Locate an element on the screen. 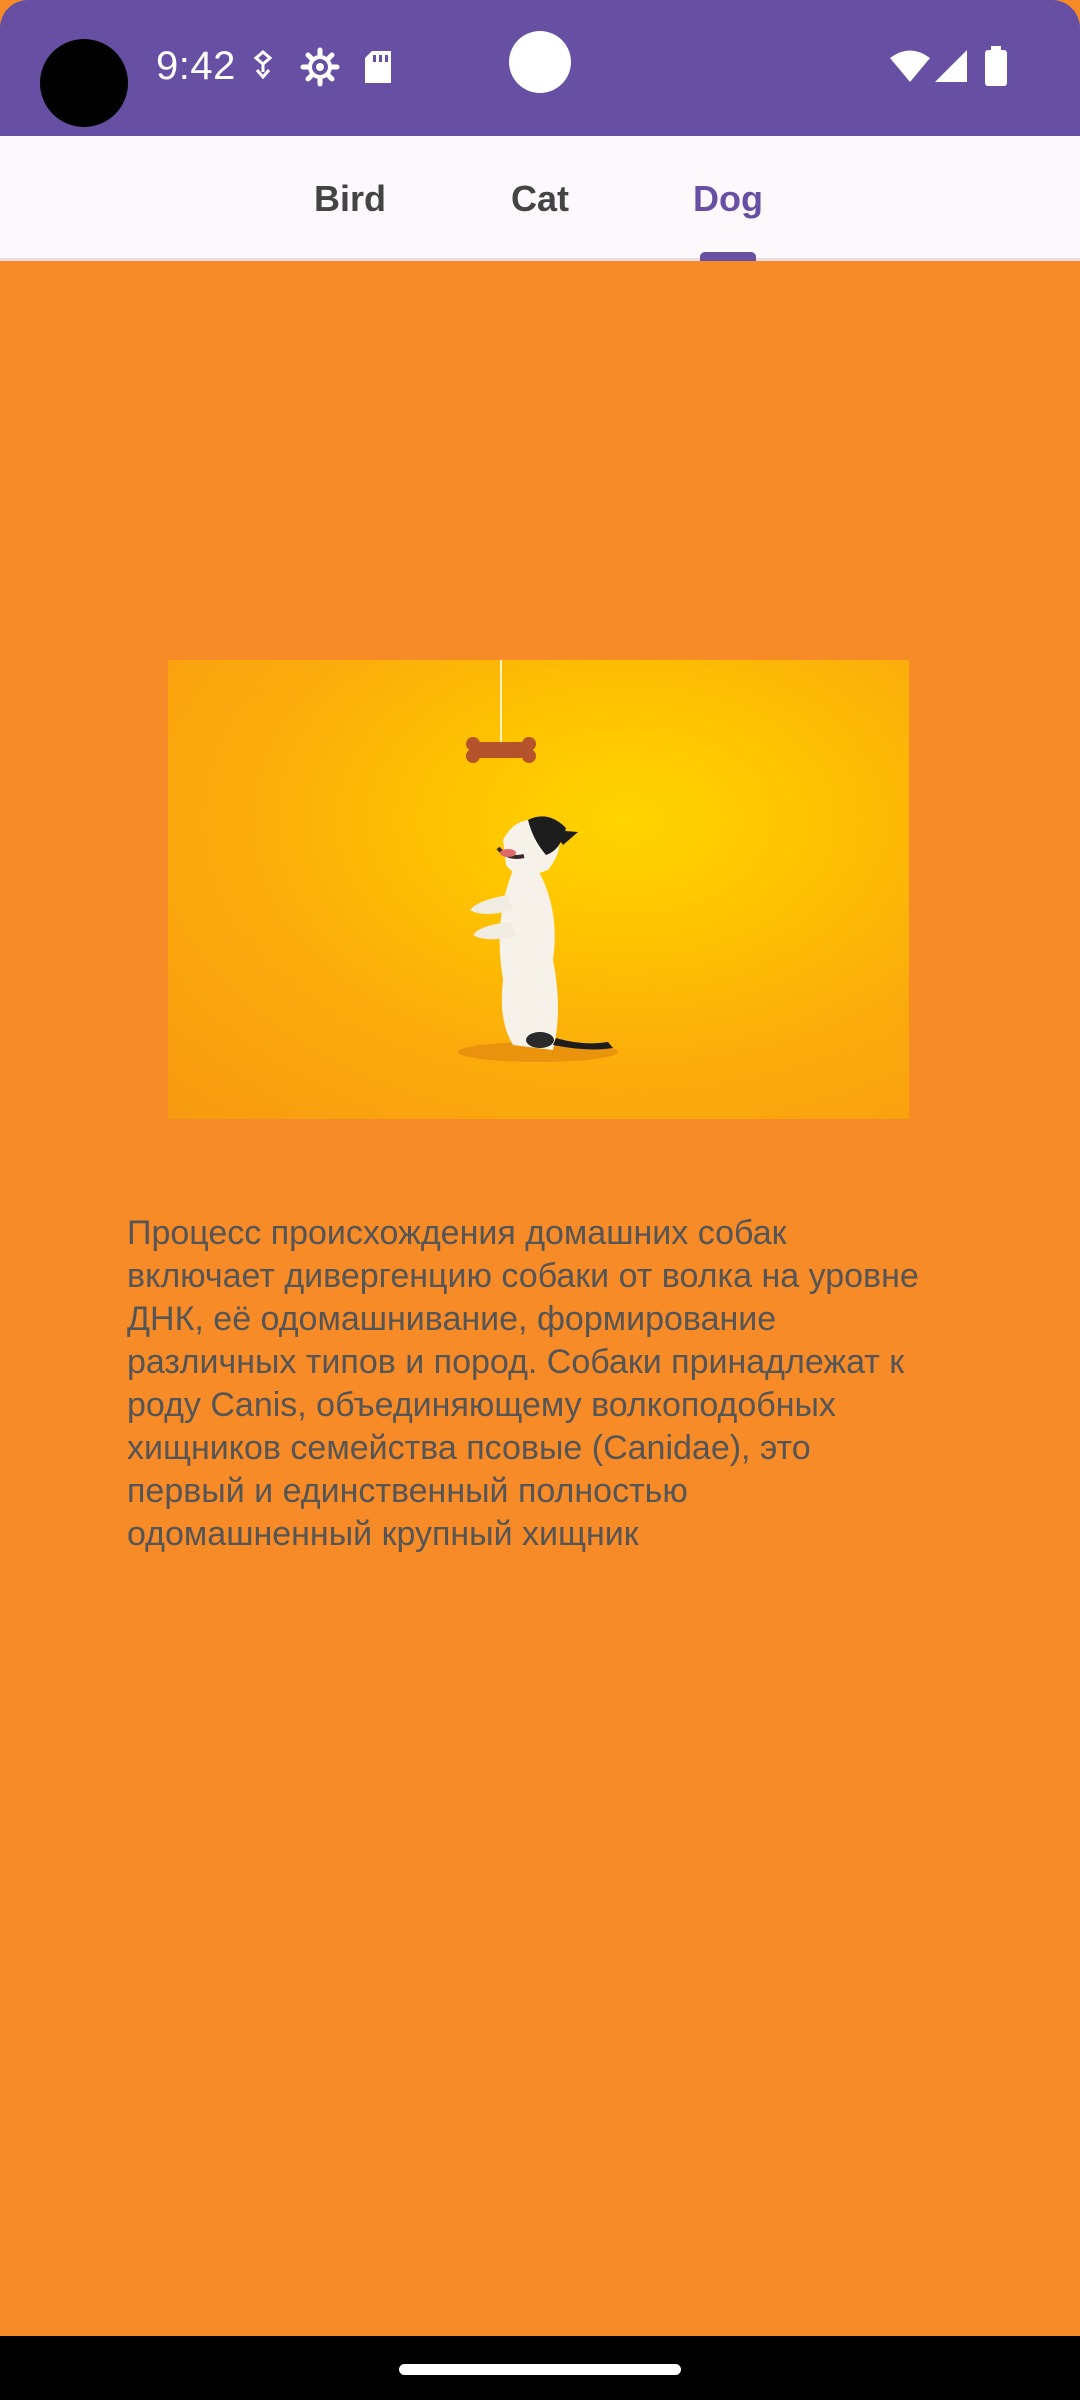  cell-signal-icon is located at coordinates (951, 66).